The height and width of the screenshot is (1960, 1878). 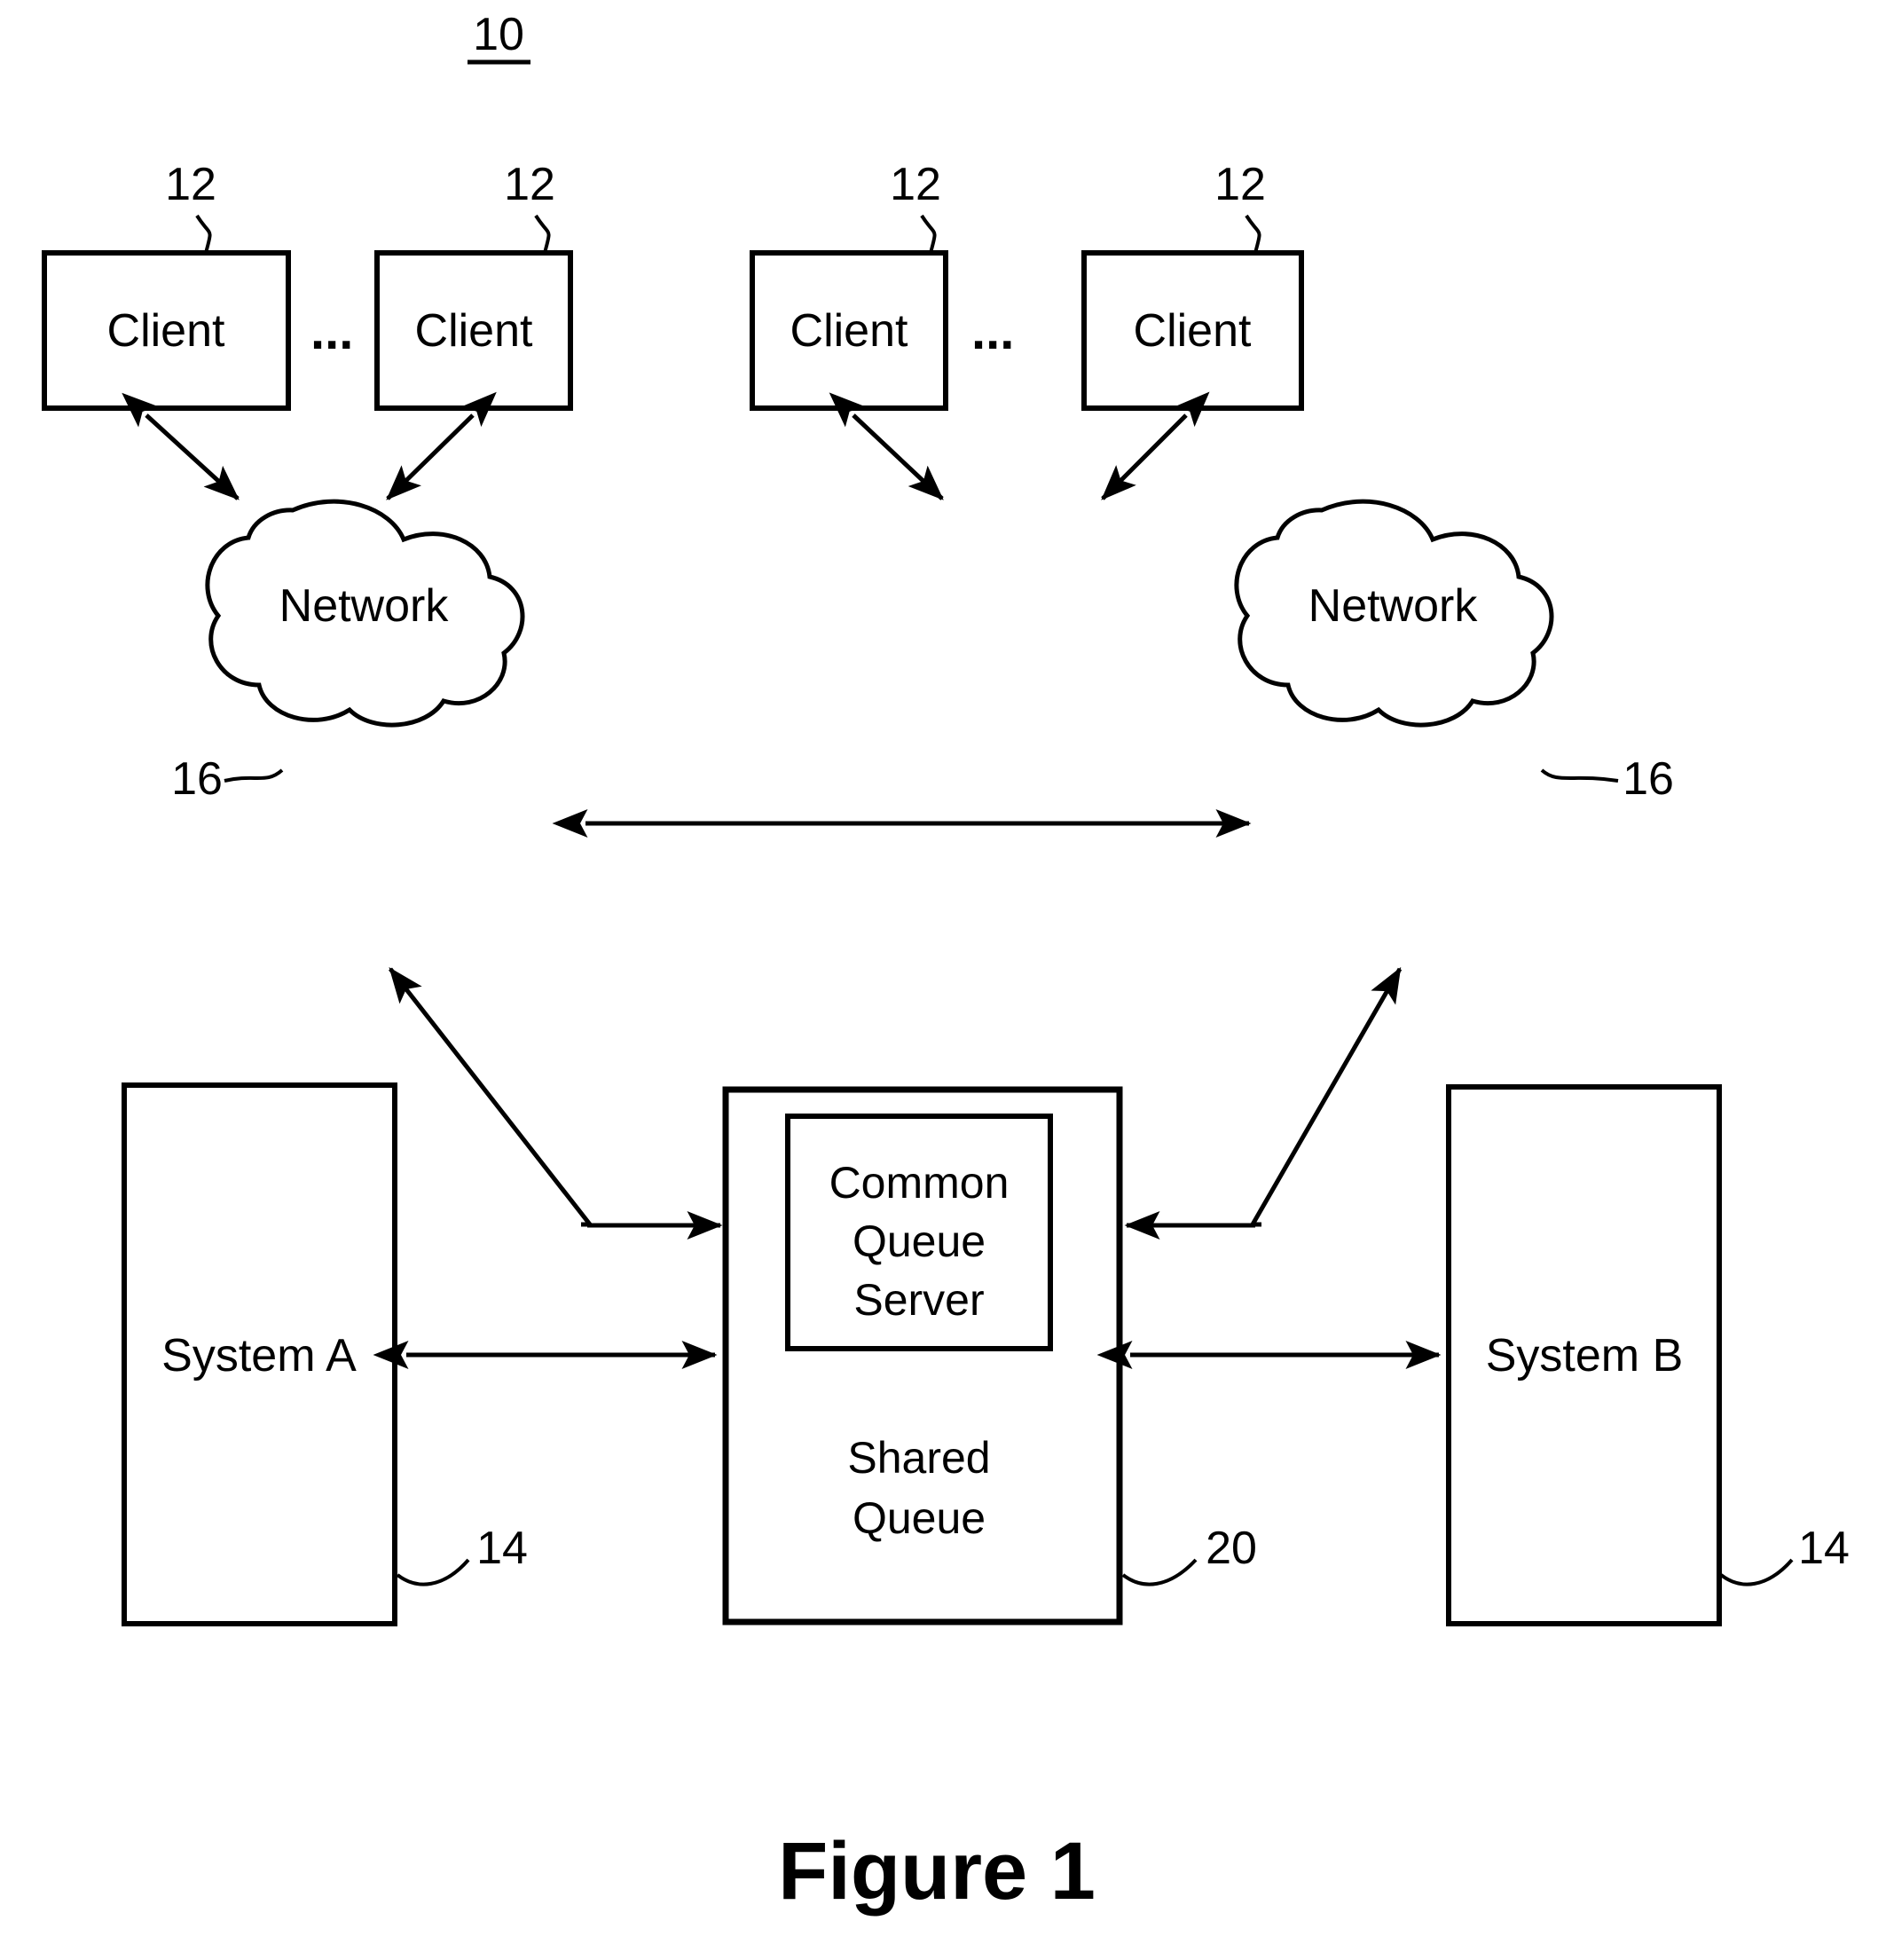 I want to click on figure-caption: Figure 1, so click(x=937, y=1871).